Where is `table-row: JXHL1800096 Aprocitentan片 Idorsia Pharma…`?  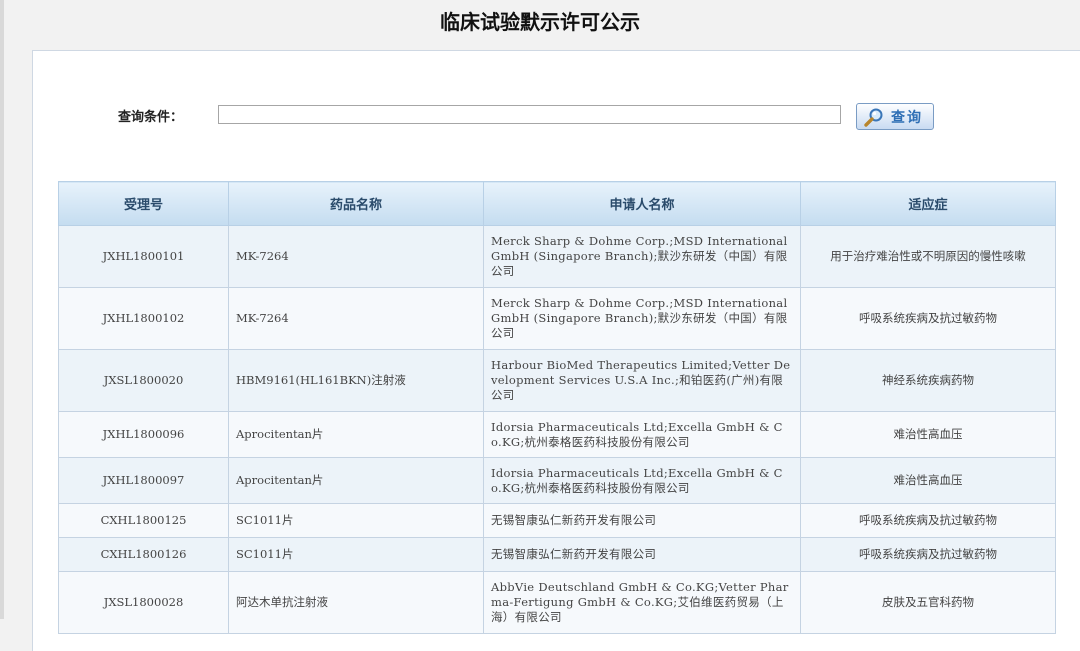 table-row: JXHL1800096 Aprocitentan片 Idorsia Pharma… is located at coordinates (557, 434).